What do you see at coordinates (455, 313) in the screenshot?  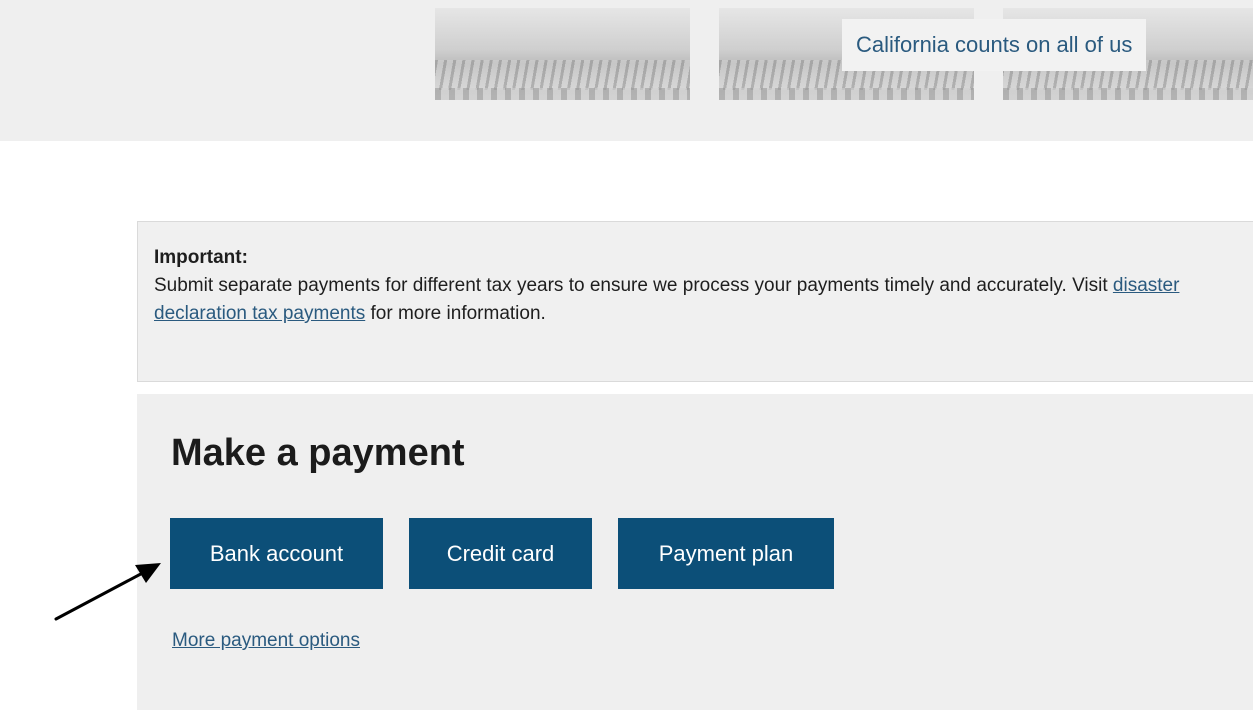 I see `notice-text-end: for more information.` at bounding box center [455, 313].